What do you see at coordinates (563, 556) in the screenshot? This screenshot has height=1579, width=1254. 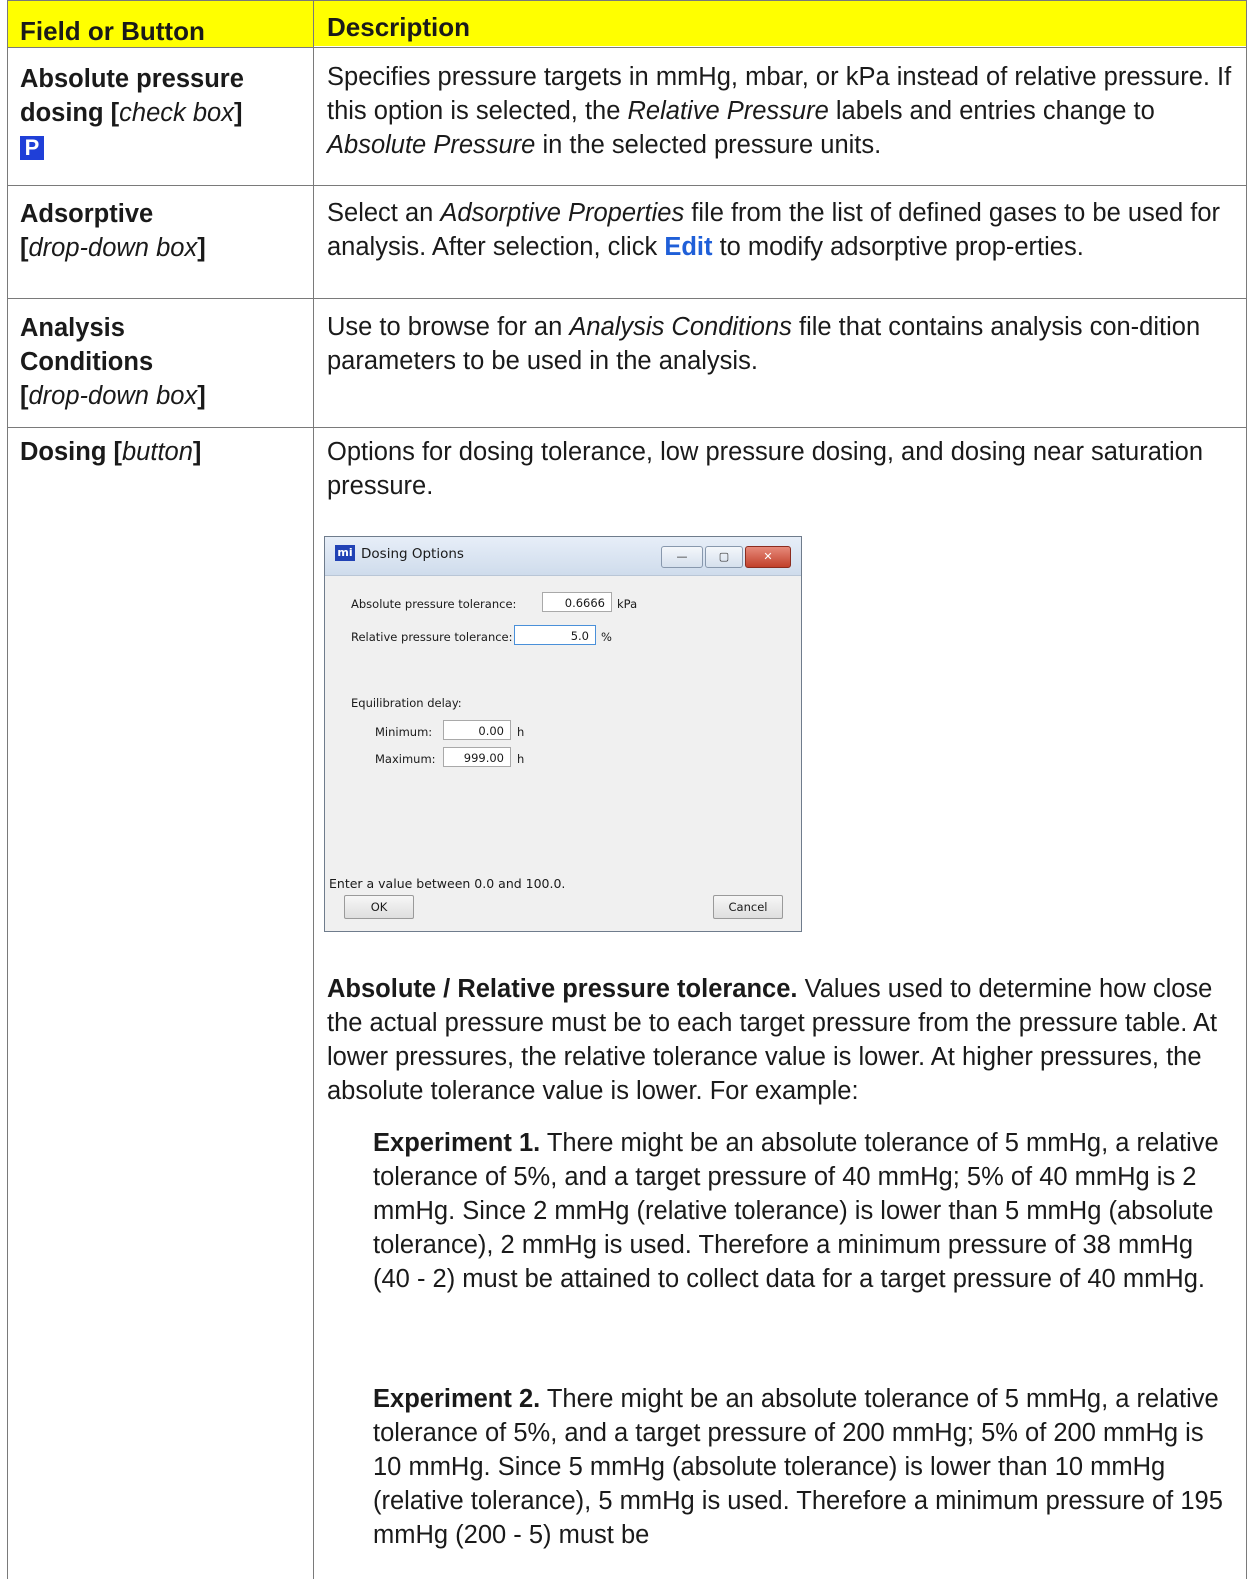 I see `dialog-titlebar: mi Dosing Options — ▢ ✕` at bounding box center [563, 556].